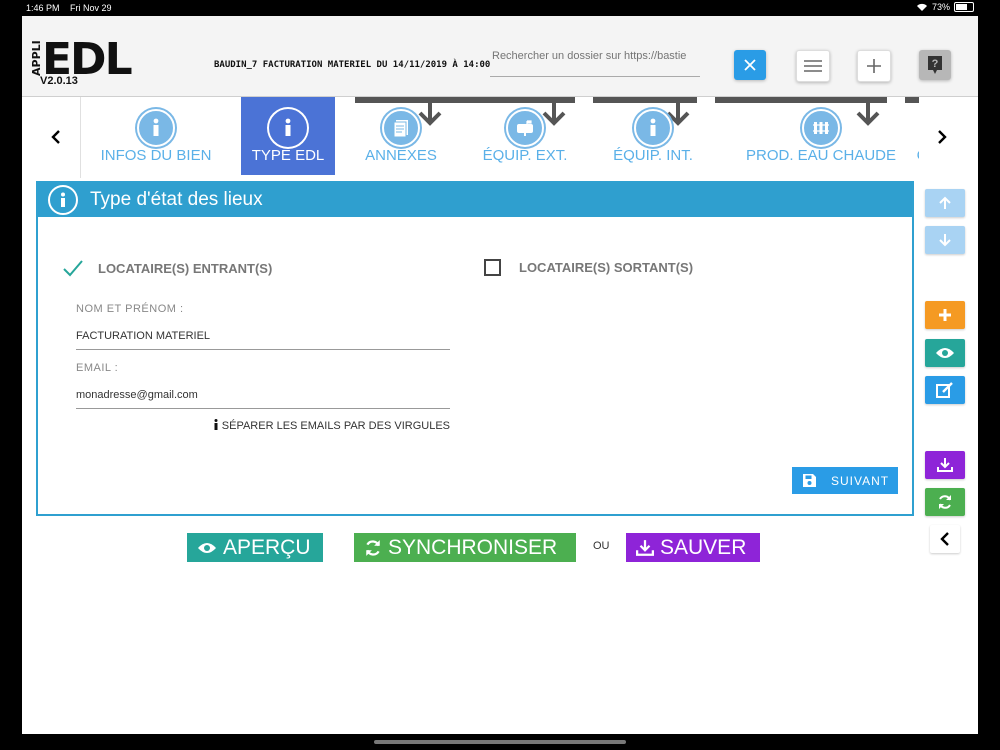  What do you see at coordinates (703, 547) in the screenshot?
I see `sauver-label: SAUVER` at bounding box center [703, 547].